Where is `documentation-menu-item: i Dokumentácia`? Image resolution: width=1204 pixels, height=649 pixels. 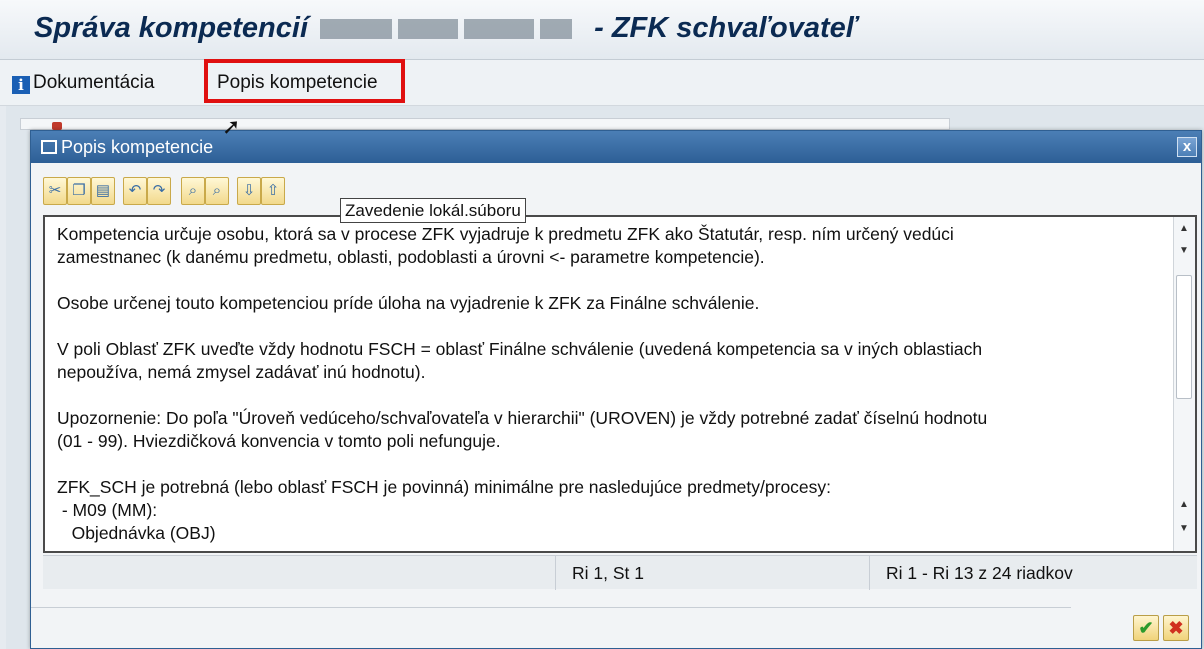 documentation-menu-item: i Dokumentácia is located at coordinates (83, 83).